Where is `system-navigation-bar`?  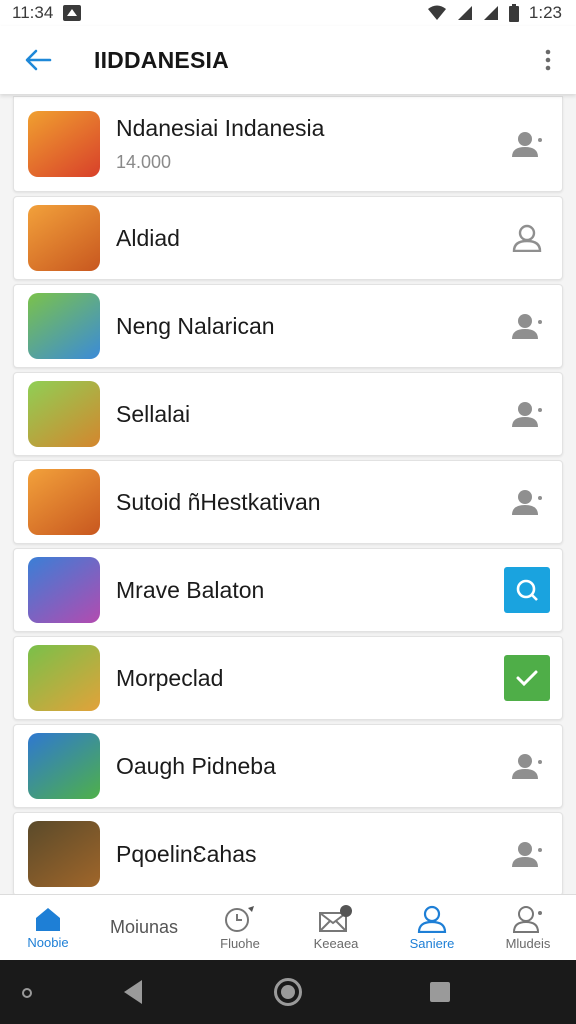 system-navigation-bar is located at coordinates (288, 992).